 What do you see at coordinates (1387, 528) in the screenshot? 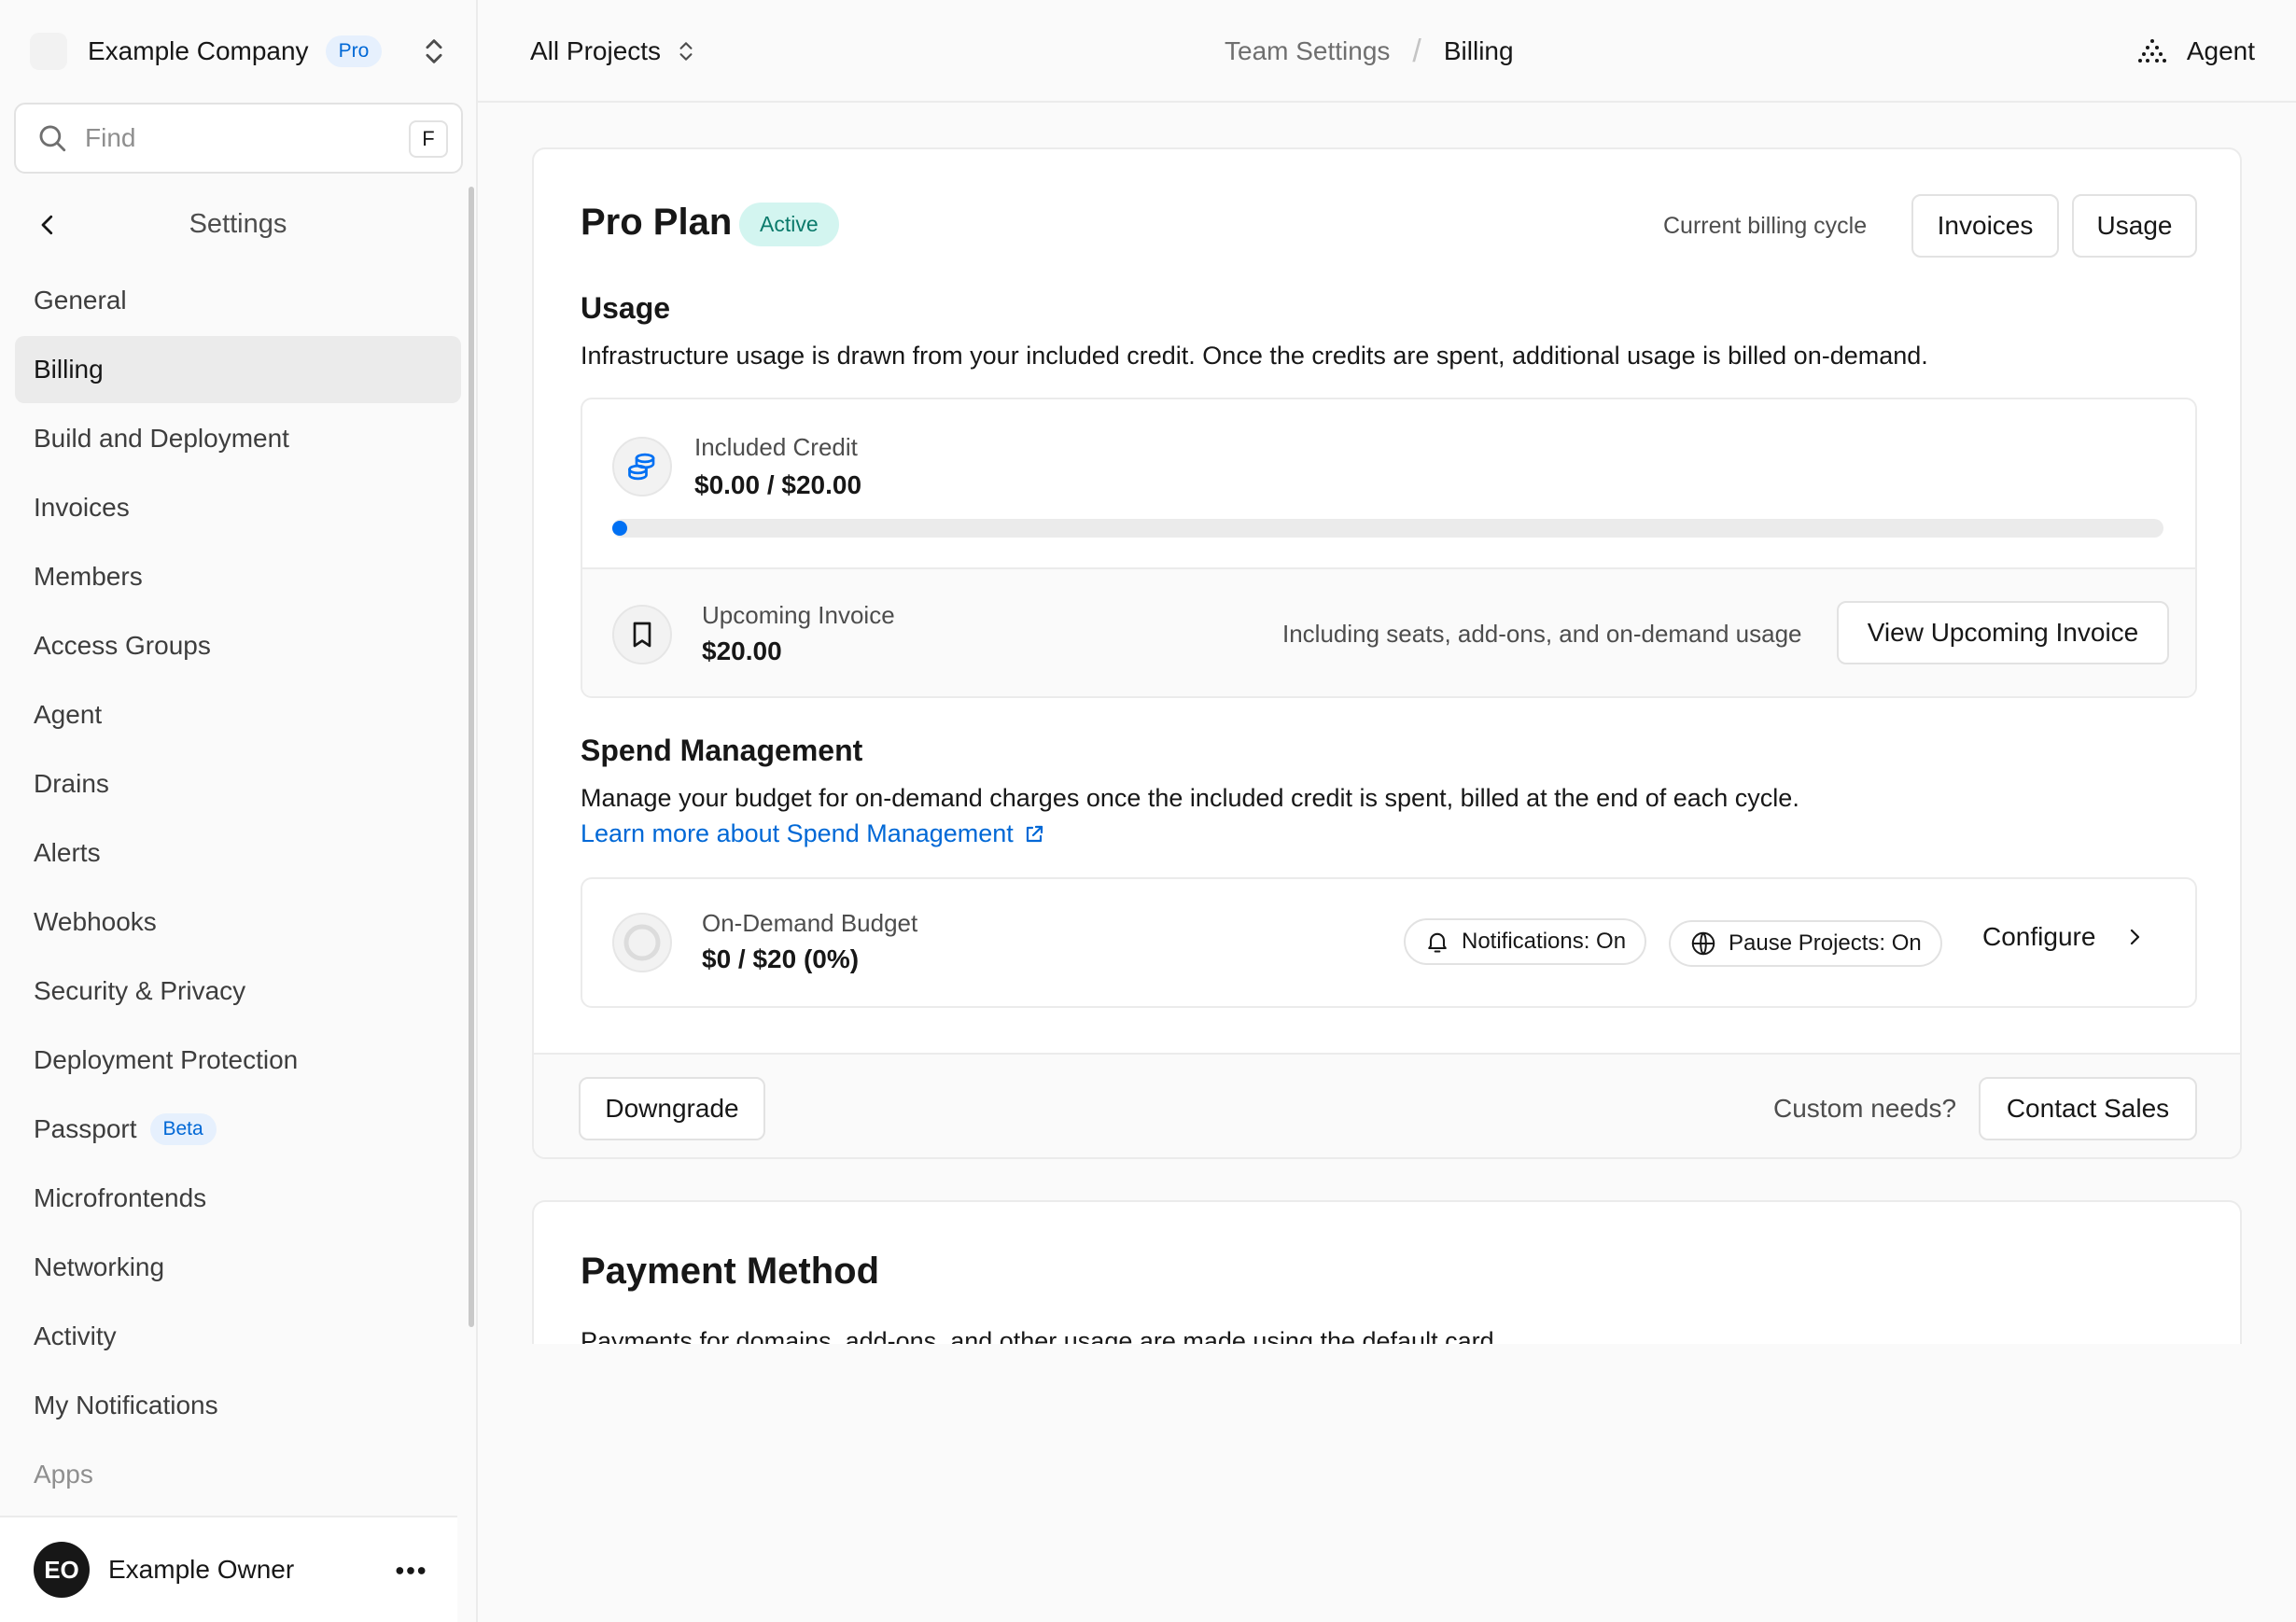
I see `included-credit-progress` at bounding box center [1387, 528].